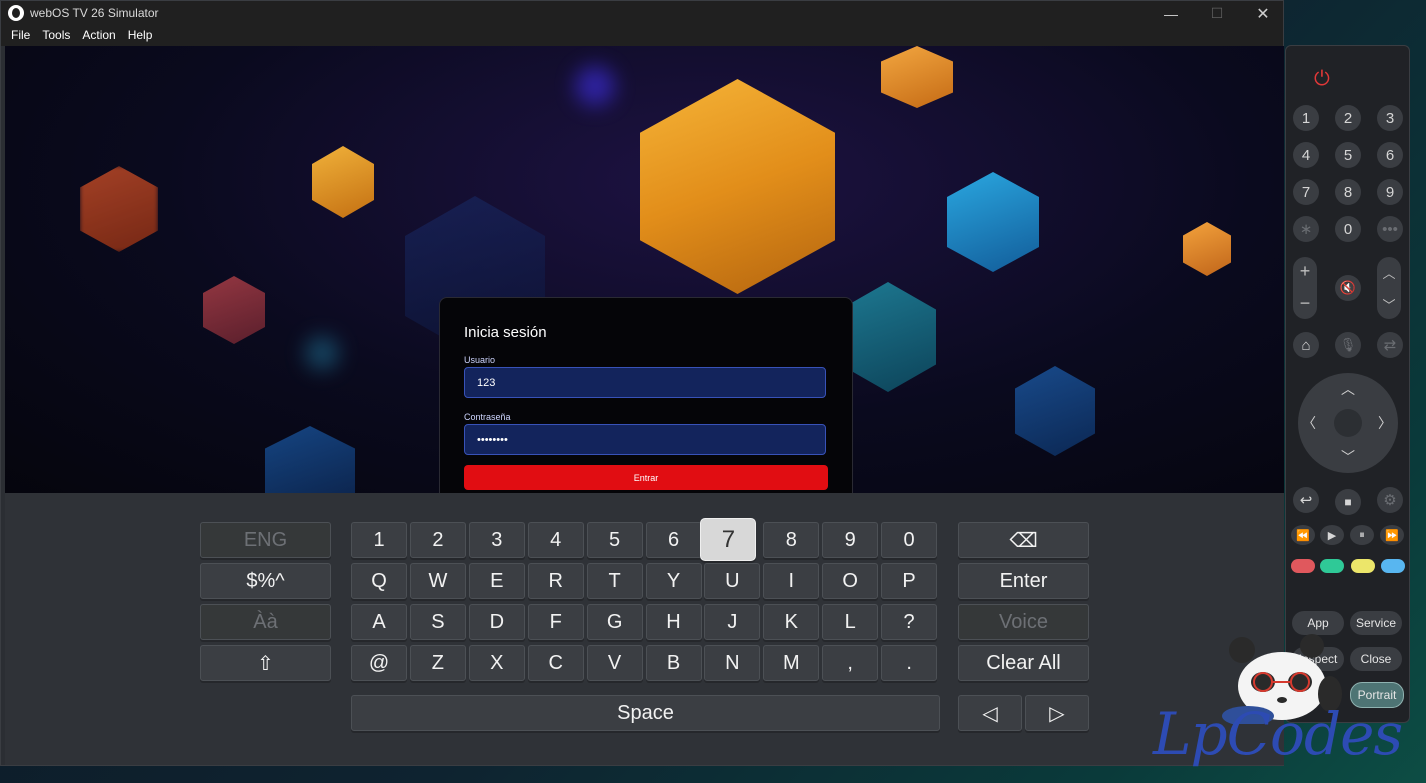 This screenshot has width=1426, height=783. Describe the element at coordinates (1390, 500) in the screenshot. I see `settings-icon: ⚙` at that location.